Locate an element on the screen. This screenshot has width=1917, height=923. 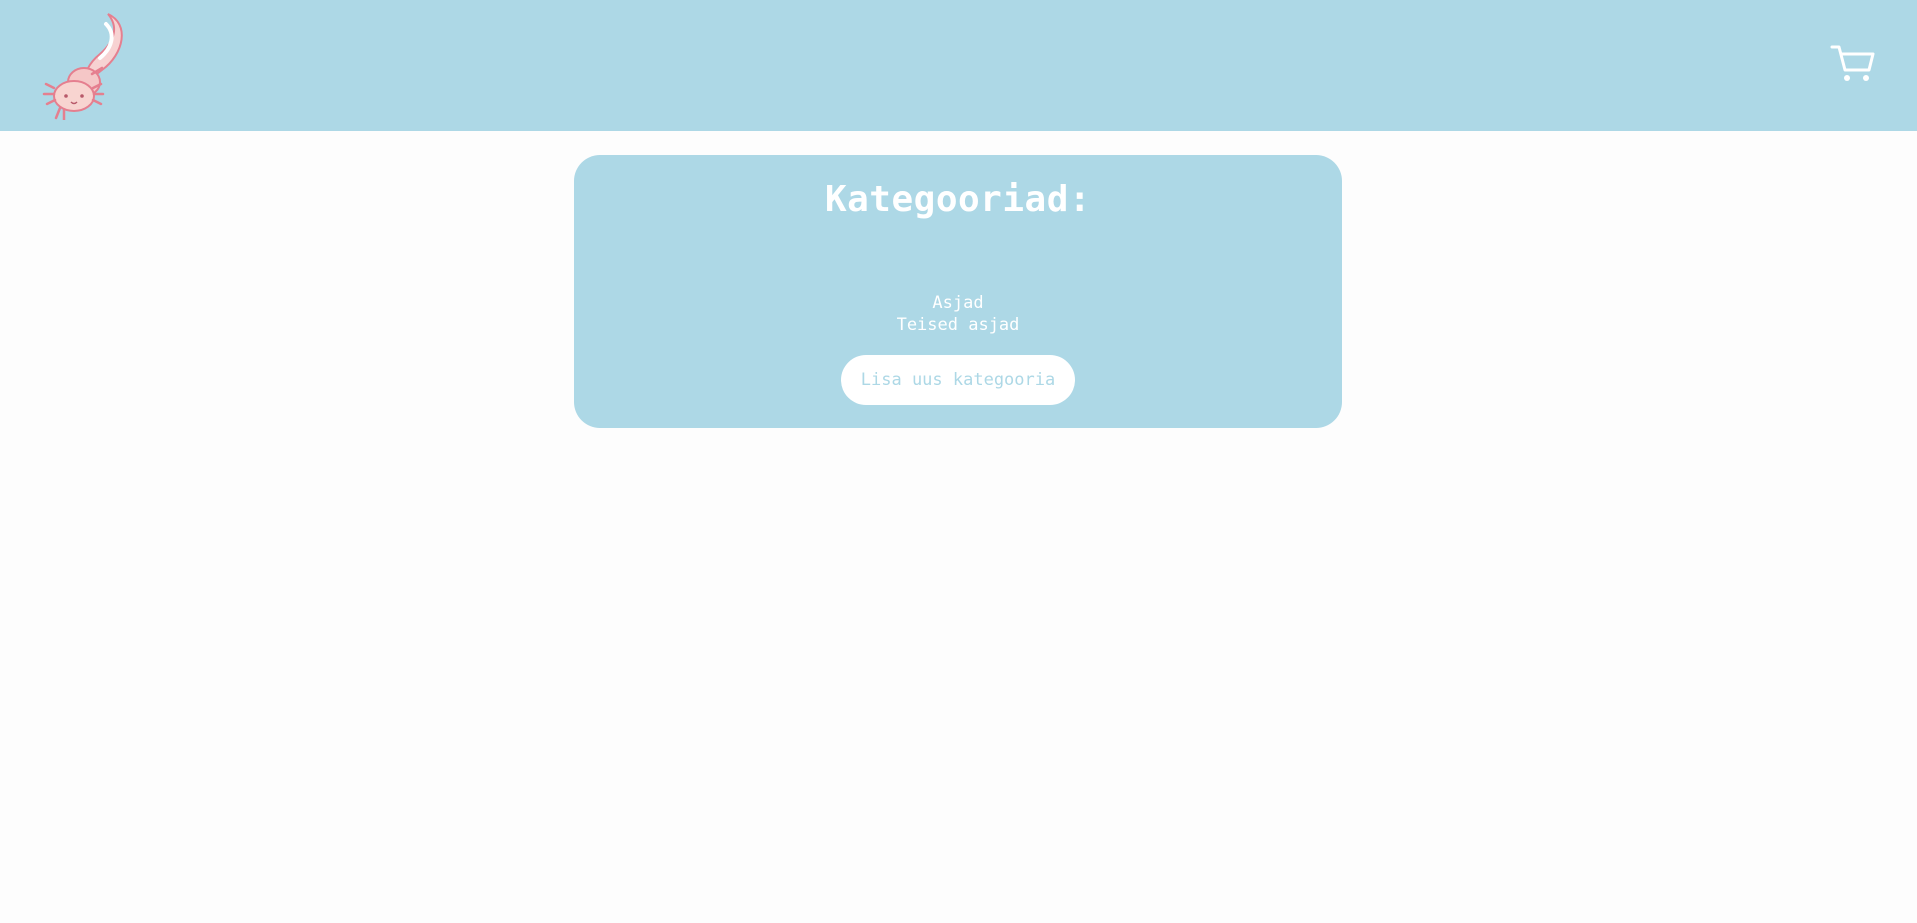
category-item-asjad: Asjad is located at coordinates (958, 303).